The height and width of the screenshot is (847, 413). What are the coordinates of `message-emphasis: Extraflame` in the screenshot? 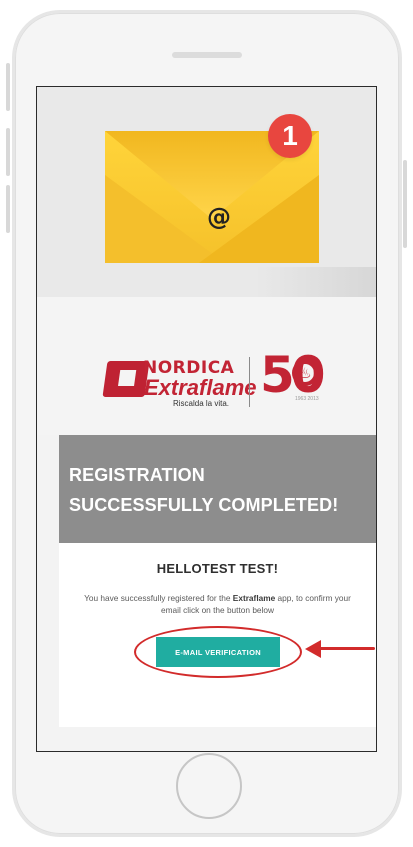 It's located at (254, 598).